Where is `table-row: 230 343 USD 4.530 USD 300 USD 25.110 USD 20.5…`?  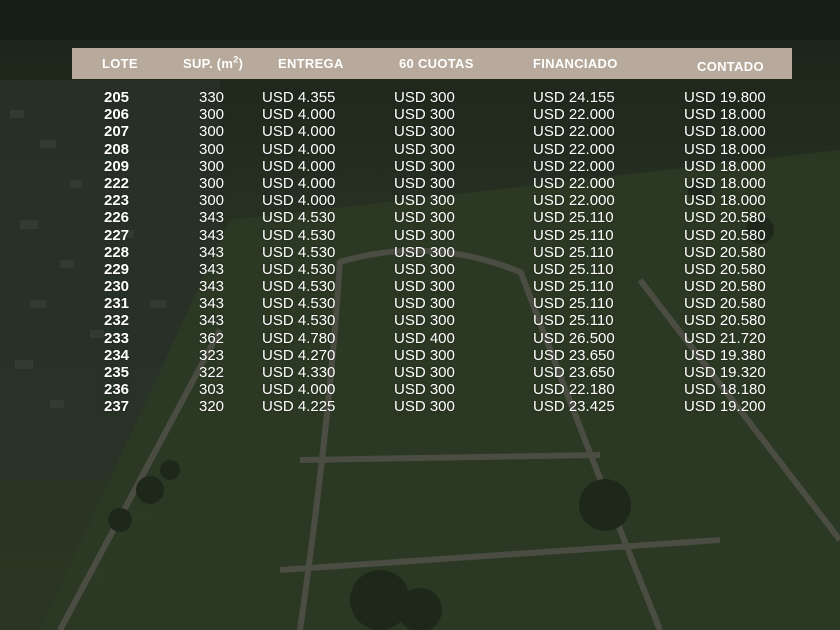
table-row: 230 343 USD 4.530 USD 300 USD 25.110 USD 20.5… is located at coordinates (420, 286).